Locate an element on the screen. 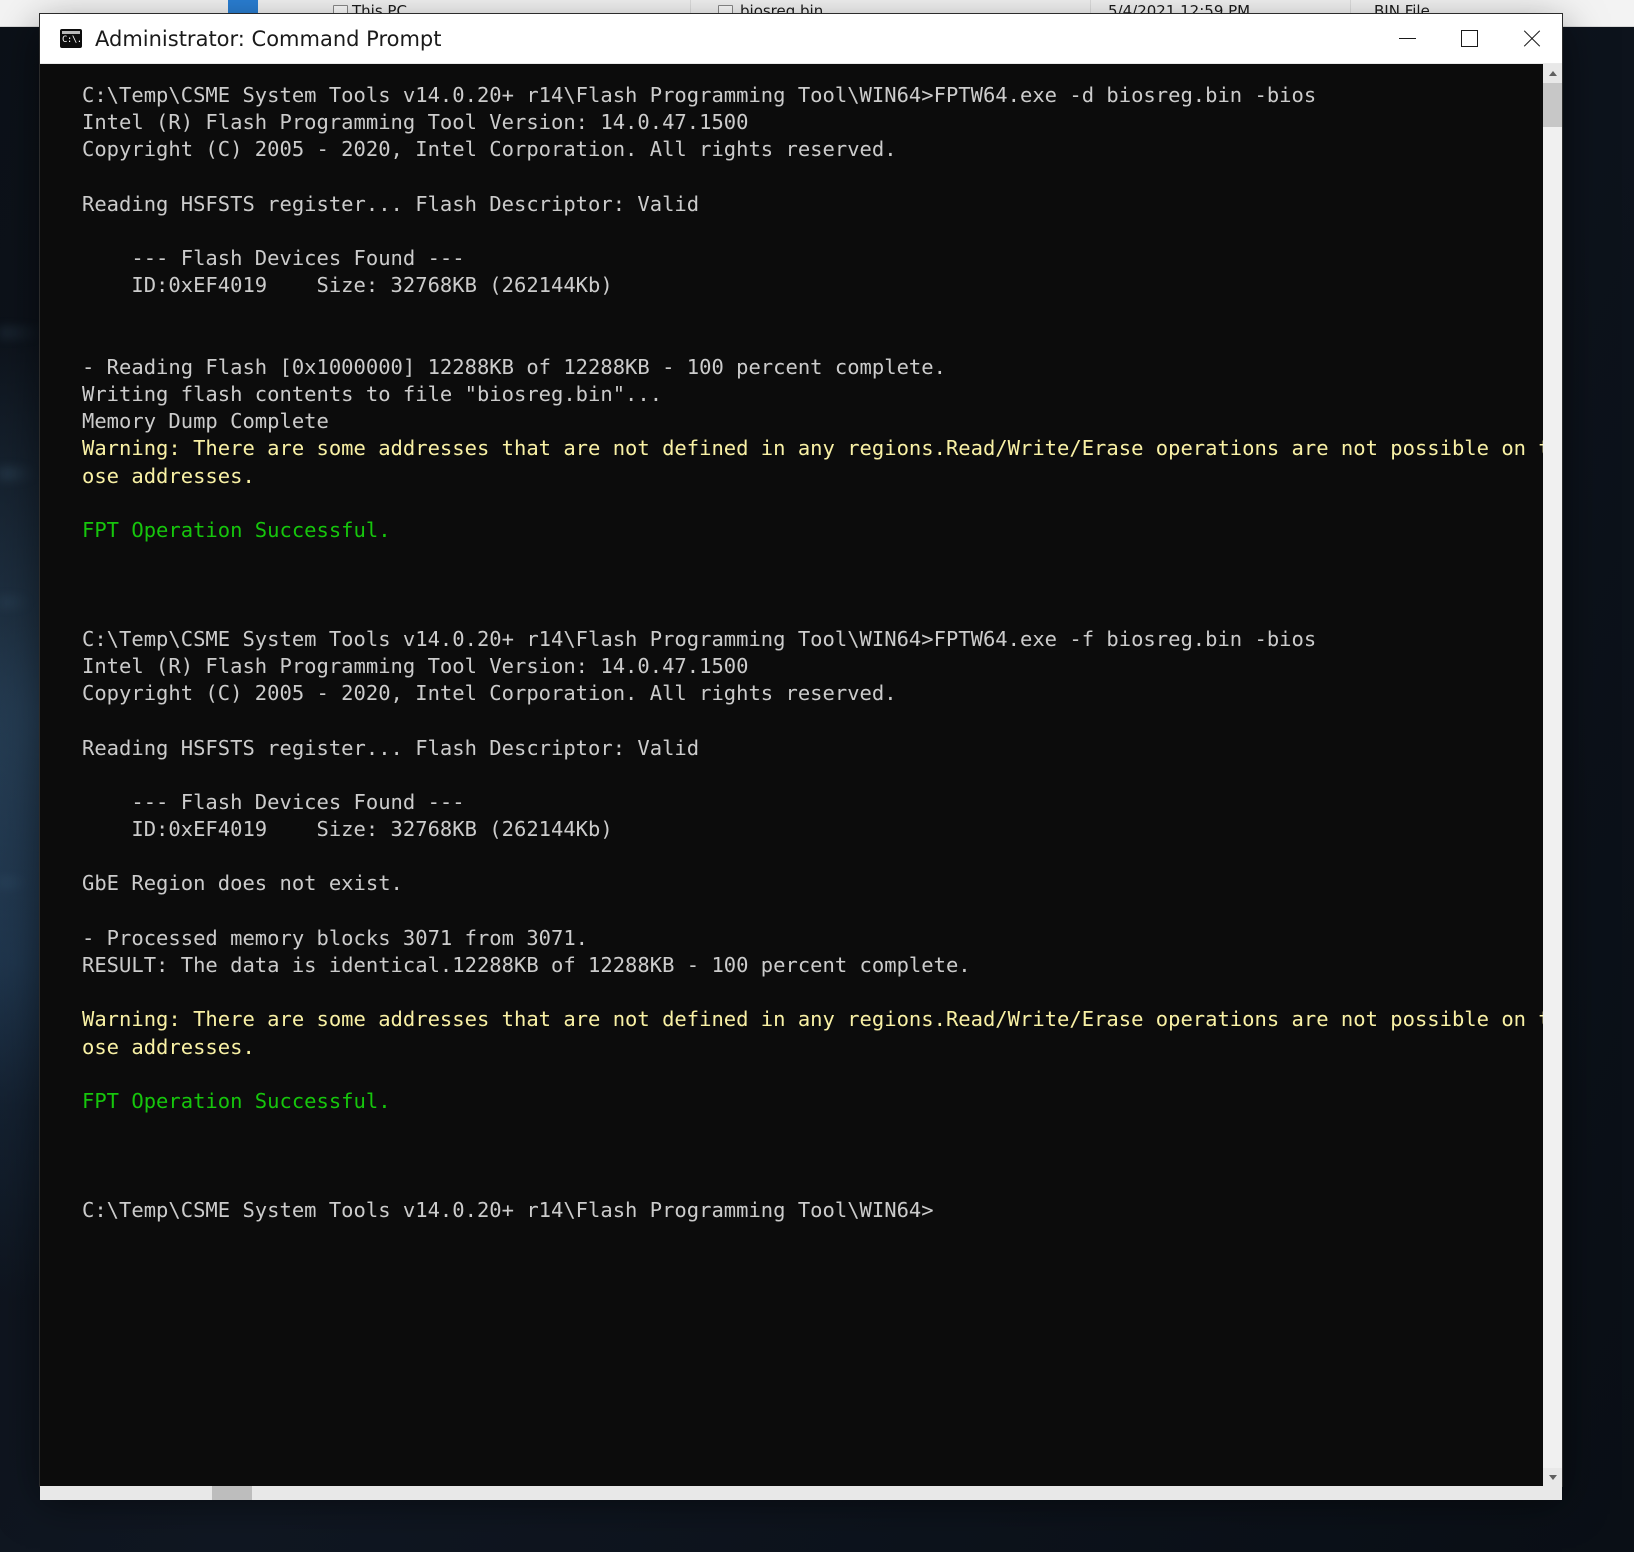  scroll-up-button is located at coordinates (1552, 73).